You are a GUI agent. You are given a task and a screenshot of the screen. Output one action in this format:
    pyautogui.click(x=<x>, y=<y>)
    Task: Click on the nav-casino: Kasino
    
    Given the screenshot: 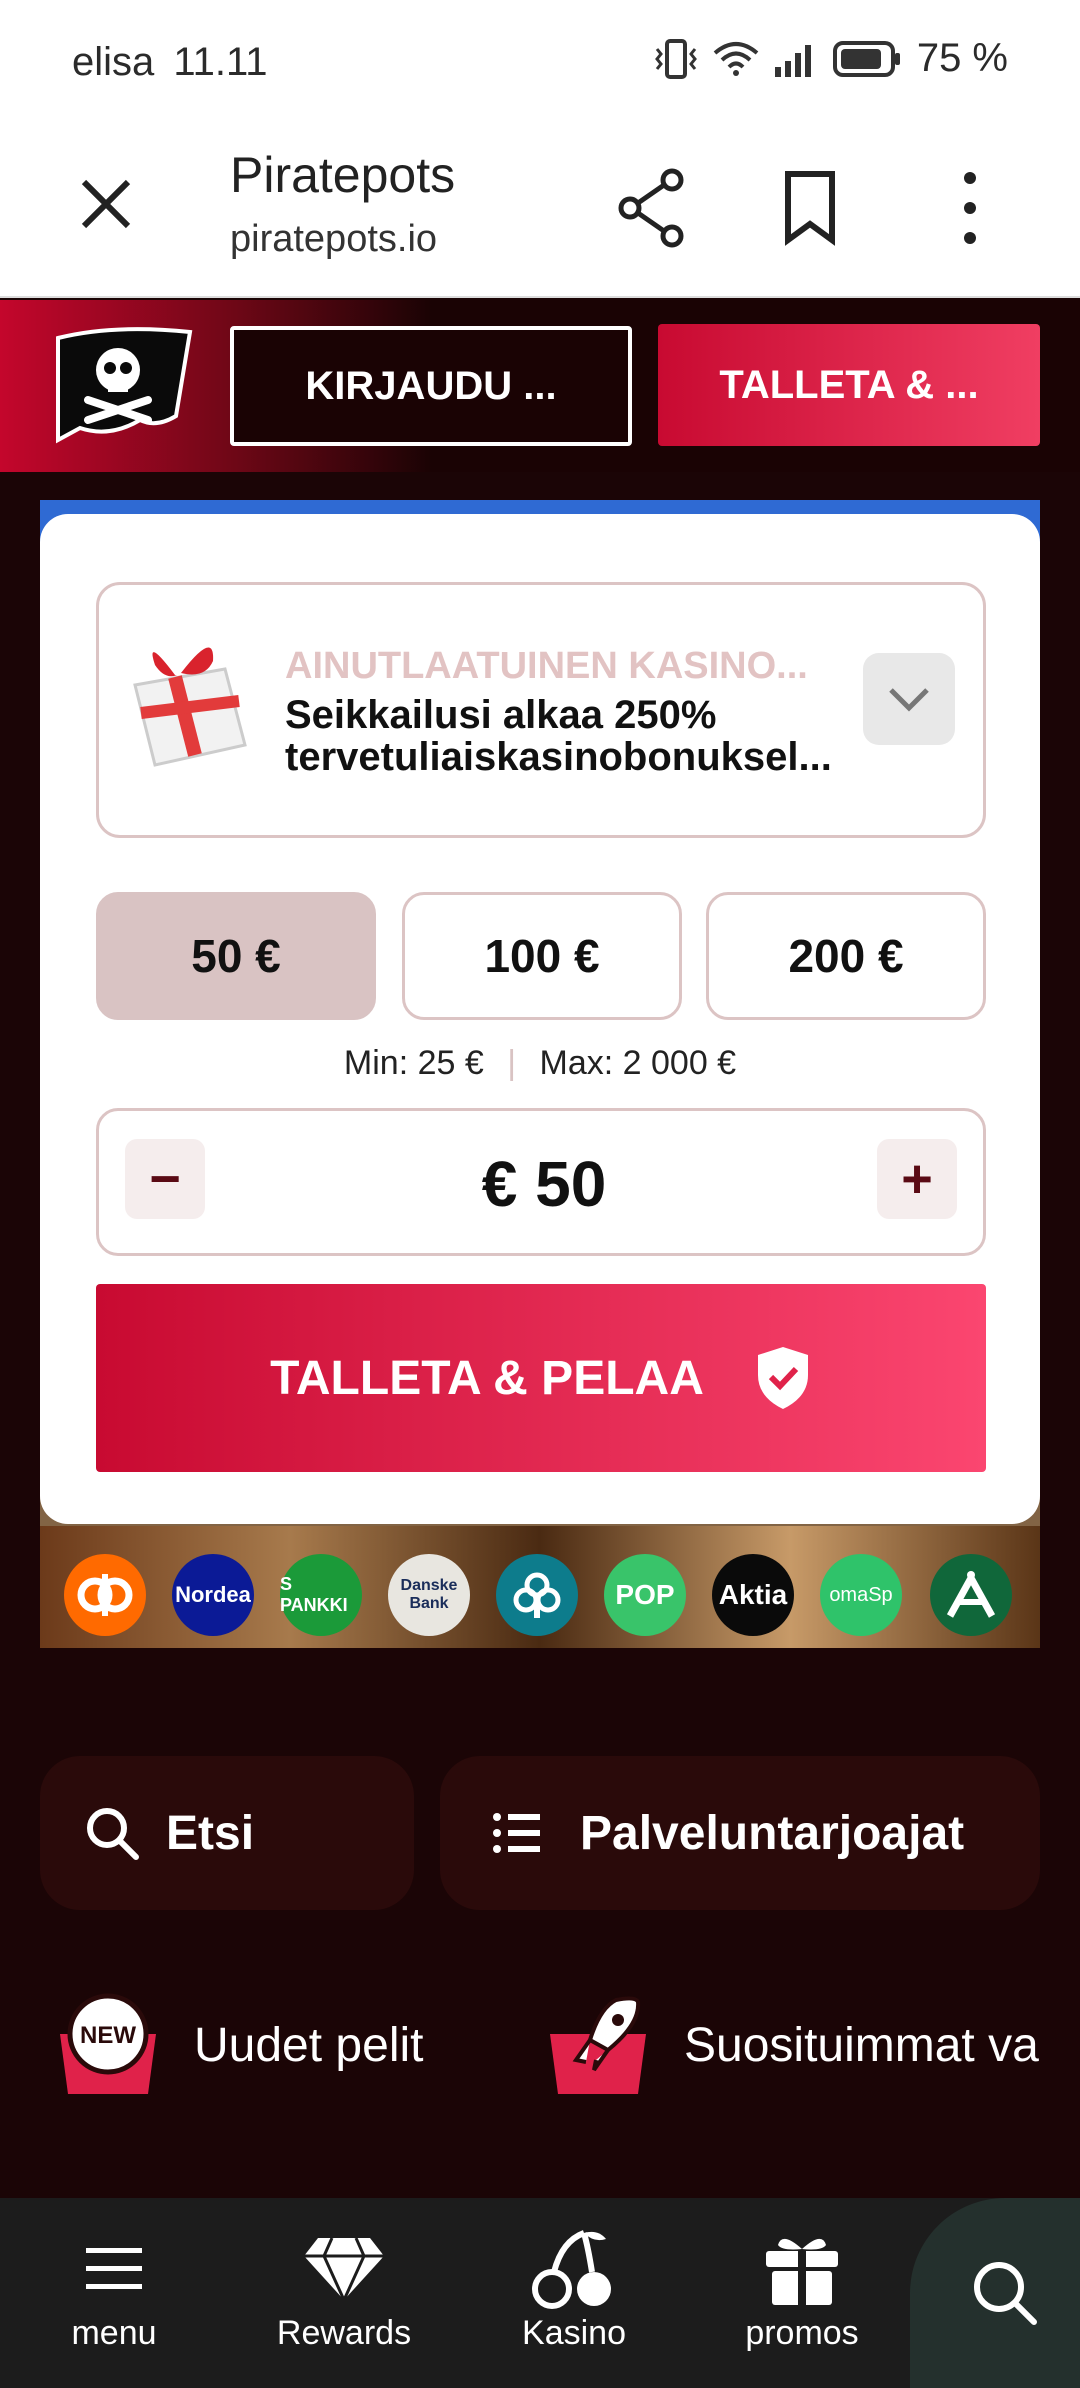 What is the action you would take?
    pyautogui.click(x=574, y=2288)
    